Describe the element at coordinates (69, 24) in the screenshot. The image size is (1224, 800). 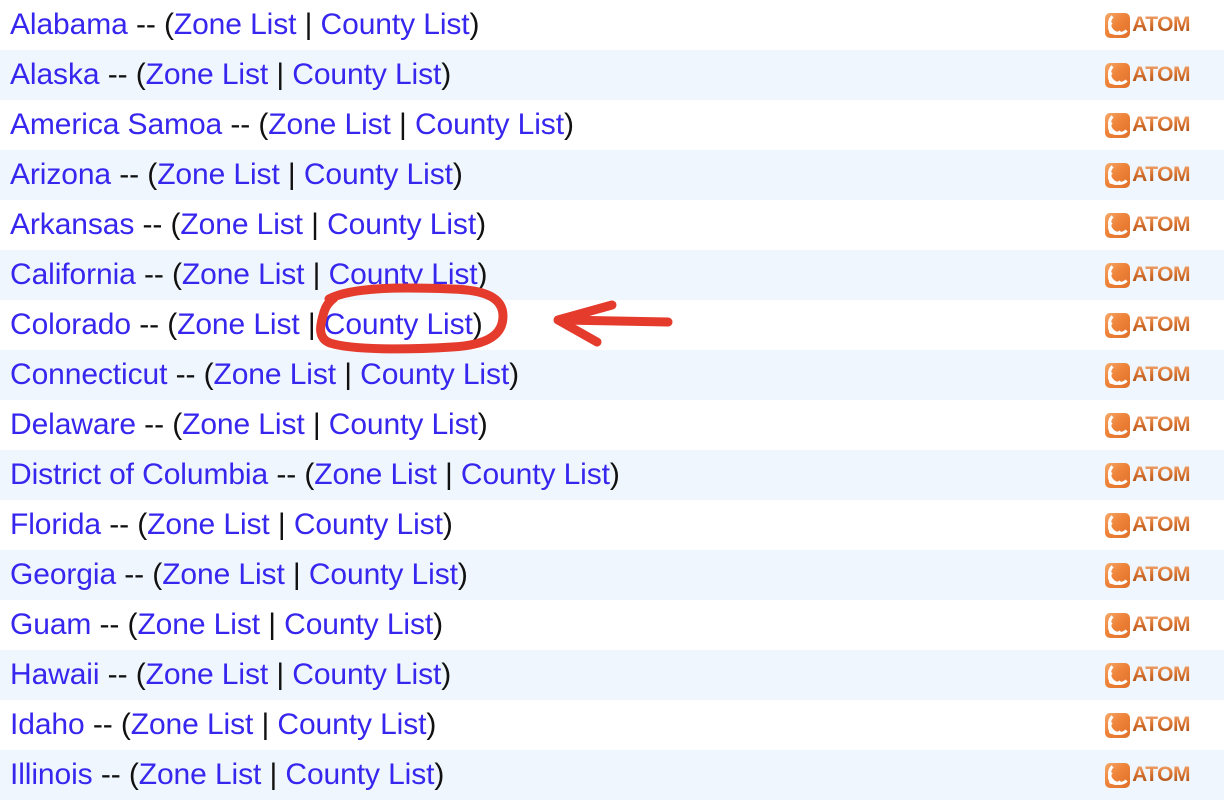
I see `state-name-link: Alabama` at that location.